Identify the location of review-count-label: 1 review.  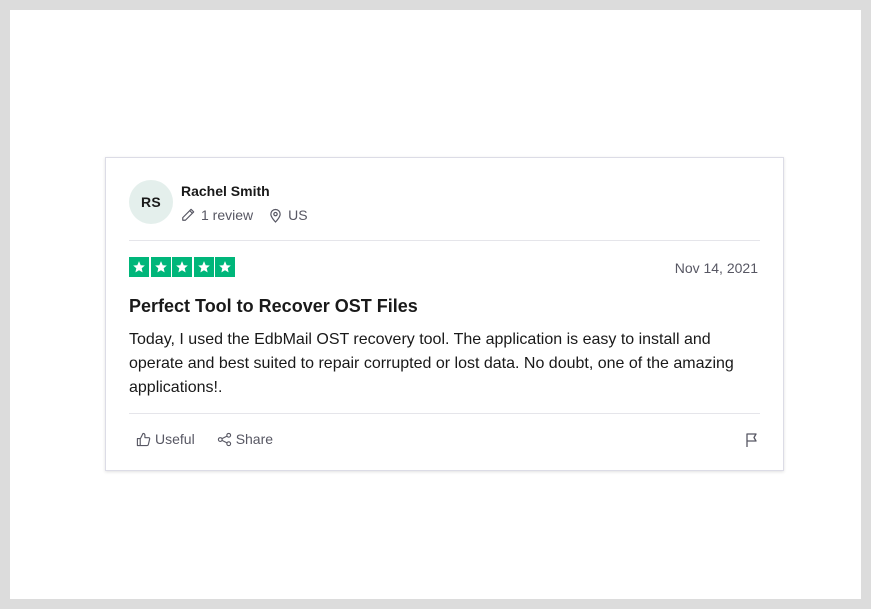
(227, 215).